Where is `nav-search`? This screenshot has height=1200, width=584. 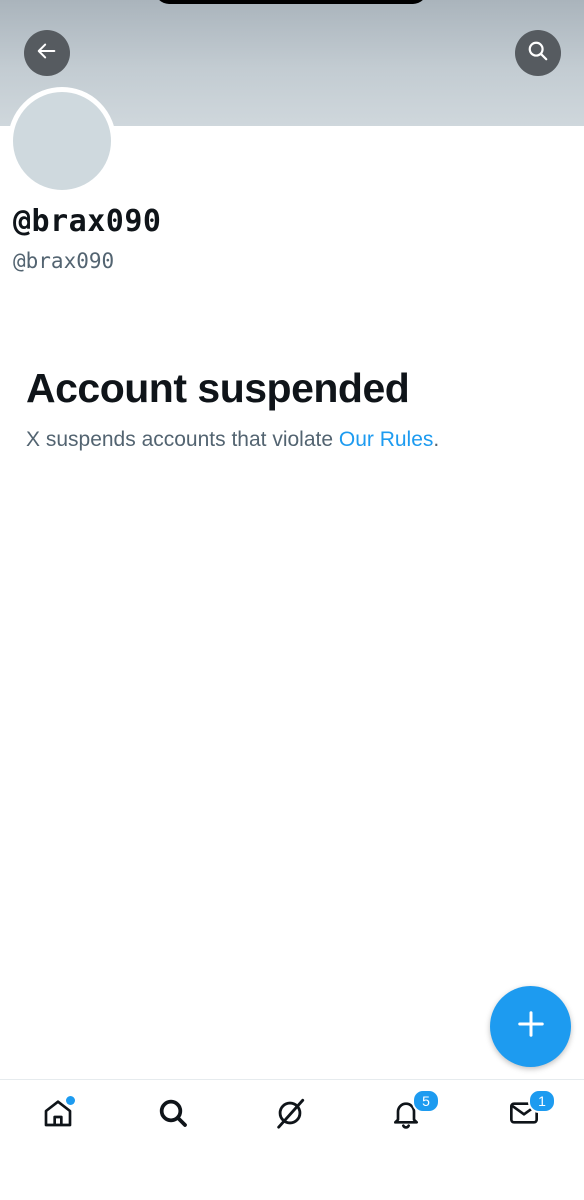 nav-search is located at coordinates (173, 1115).